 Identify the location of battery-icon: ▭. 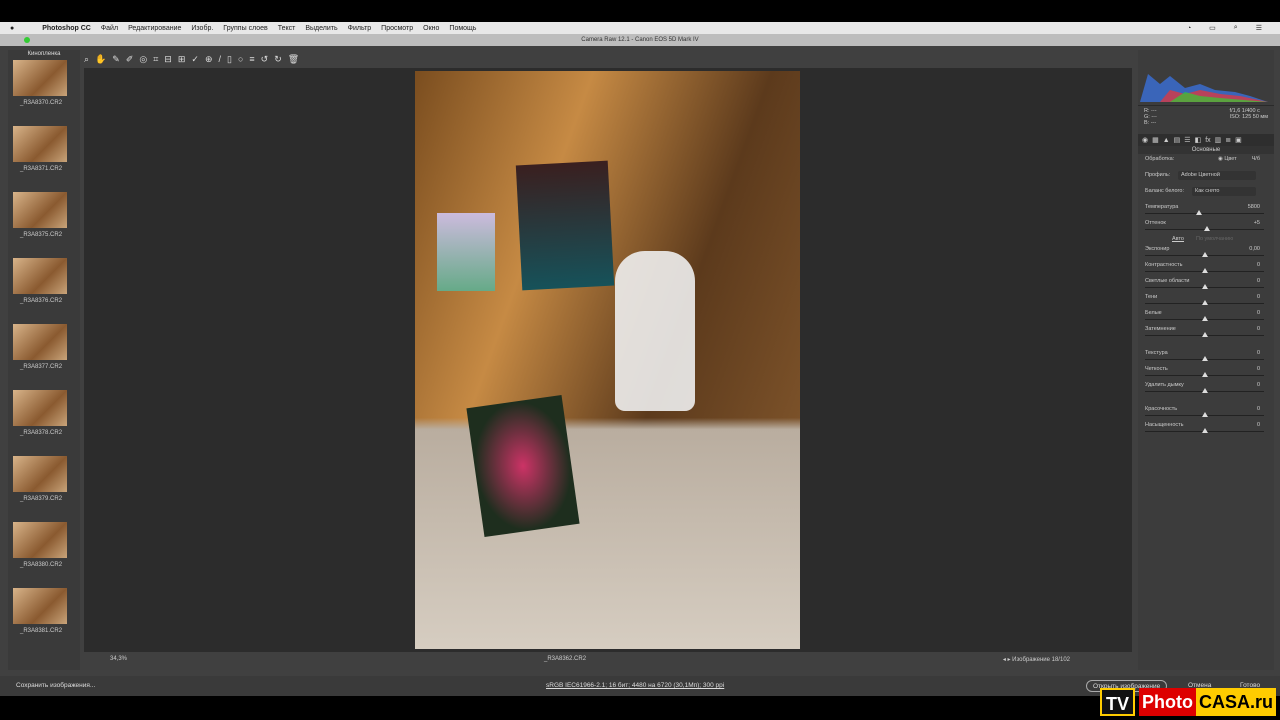
(1212, 28).